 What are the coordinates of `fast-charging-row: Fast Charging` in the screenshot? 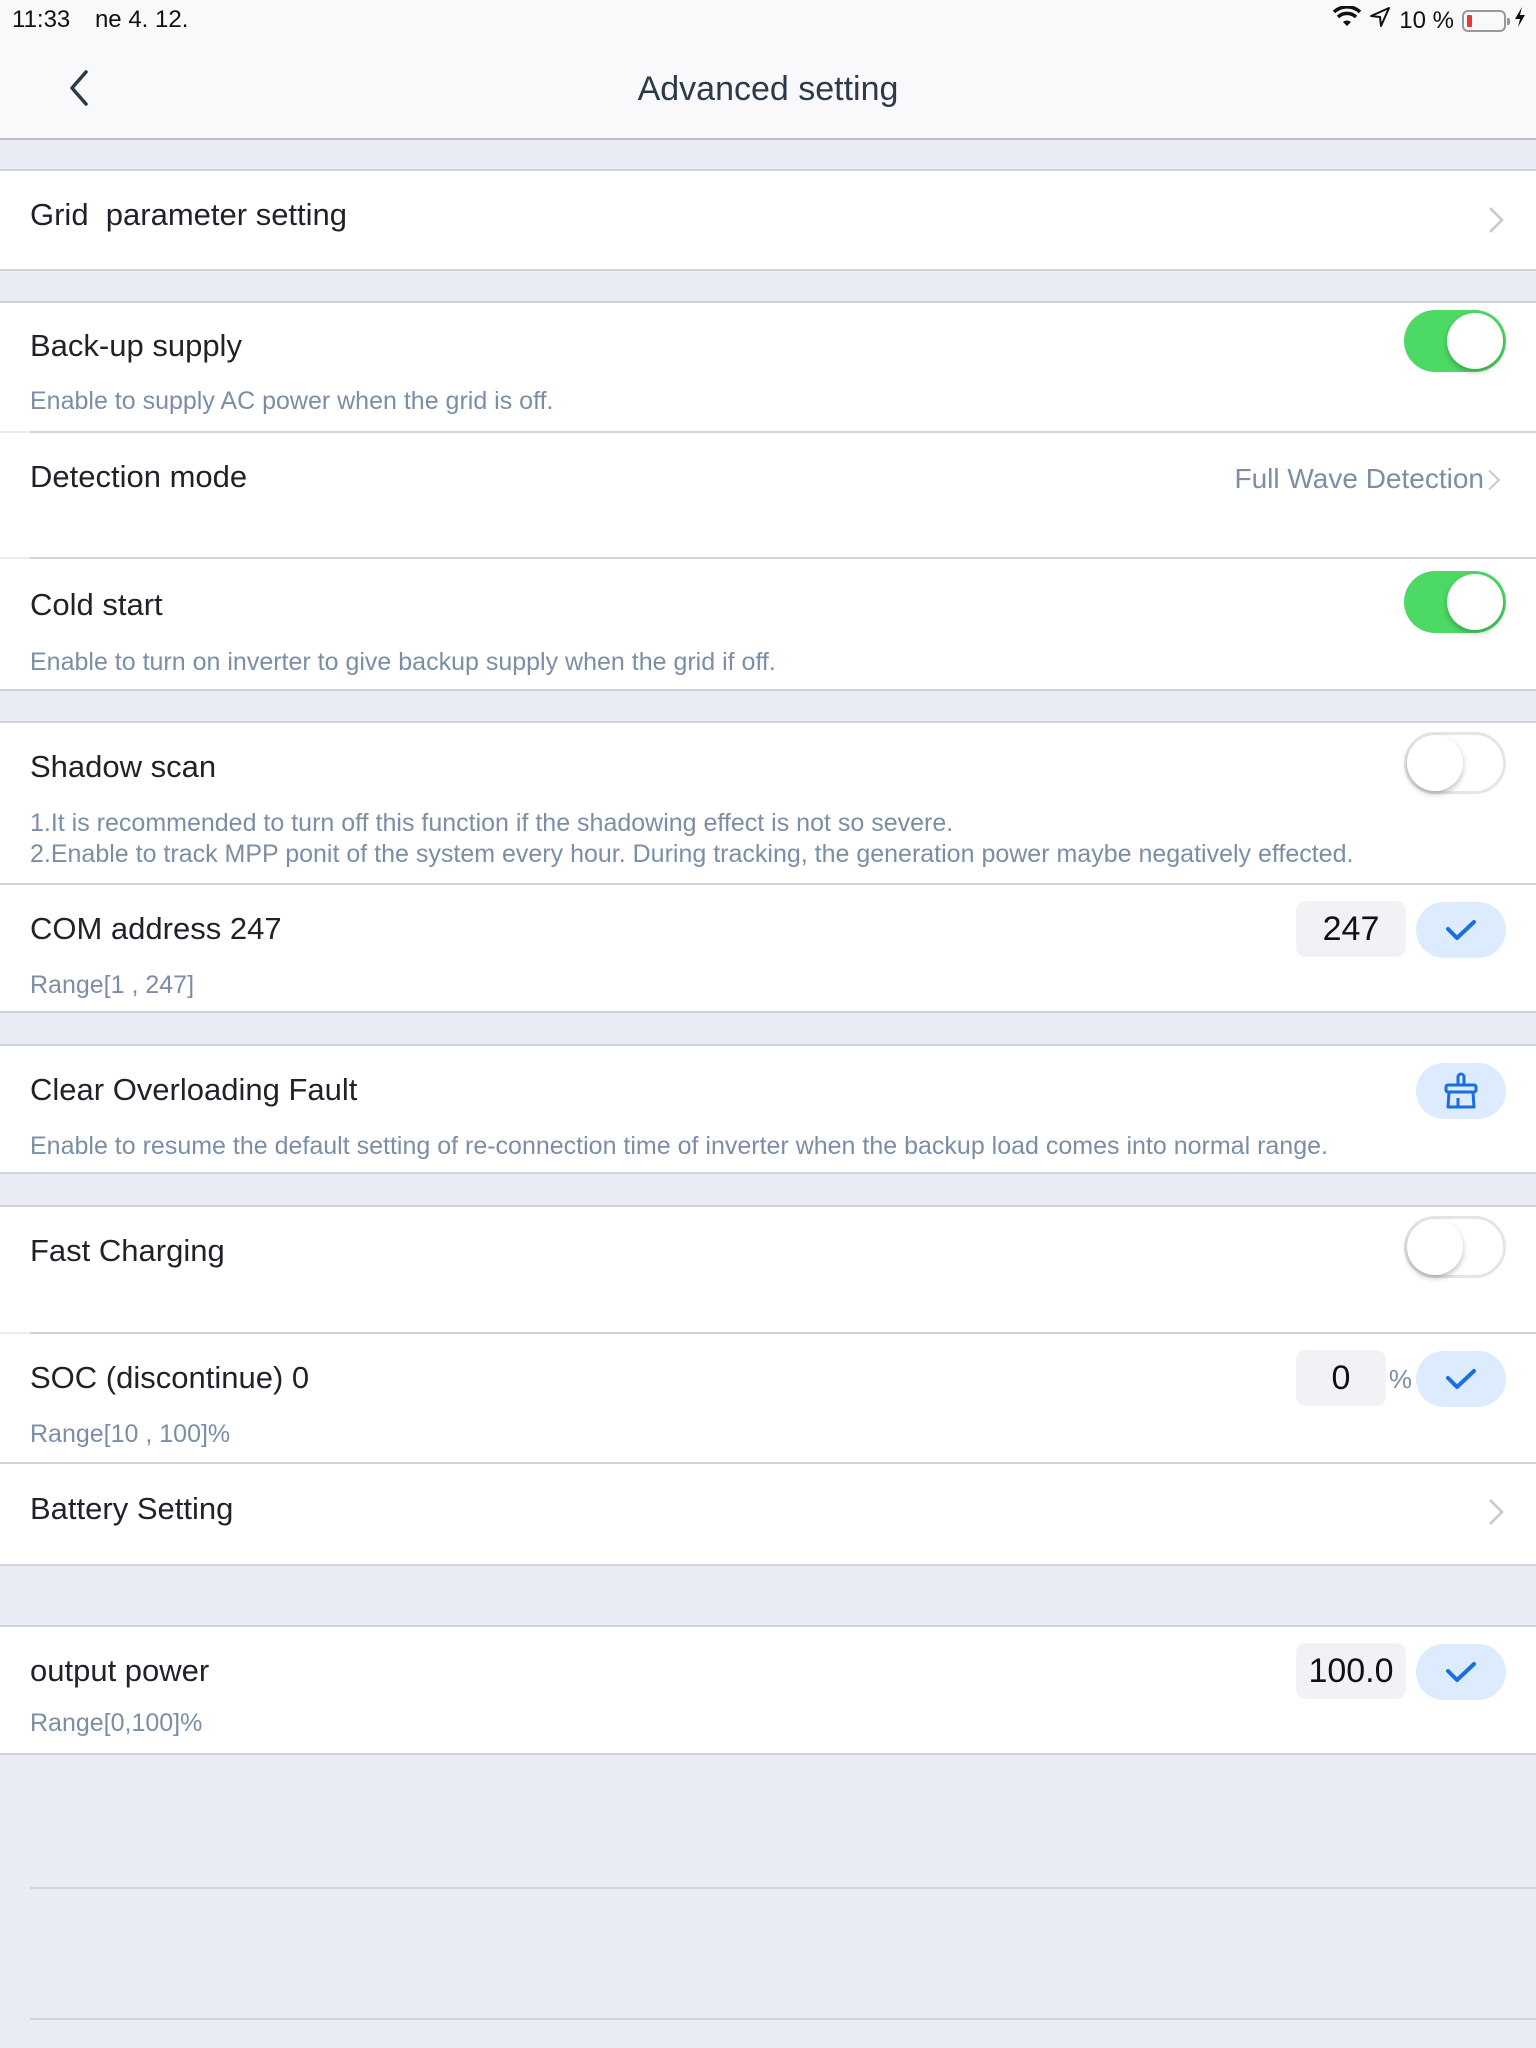 It's located at (768, 1269).